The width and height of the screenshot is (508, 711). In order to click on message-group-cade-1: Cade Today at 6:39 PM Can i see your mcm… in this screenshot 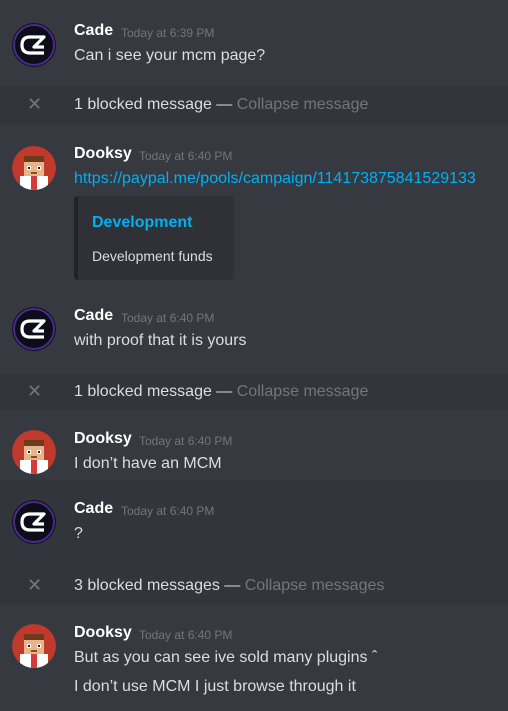, I will do `click(254, 43)`.